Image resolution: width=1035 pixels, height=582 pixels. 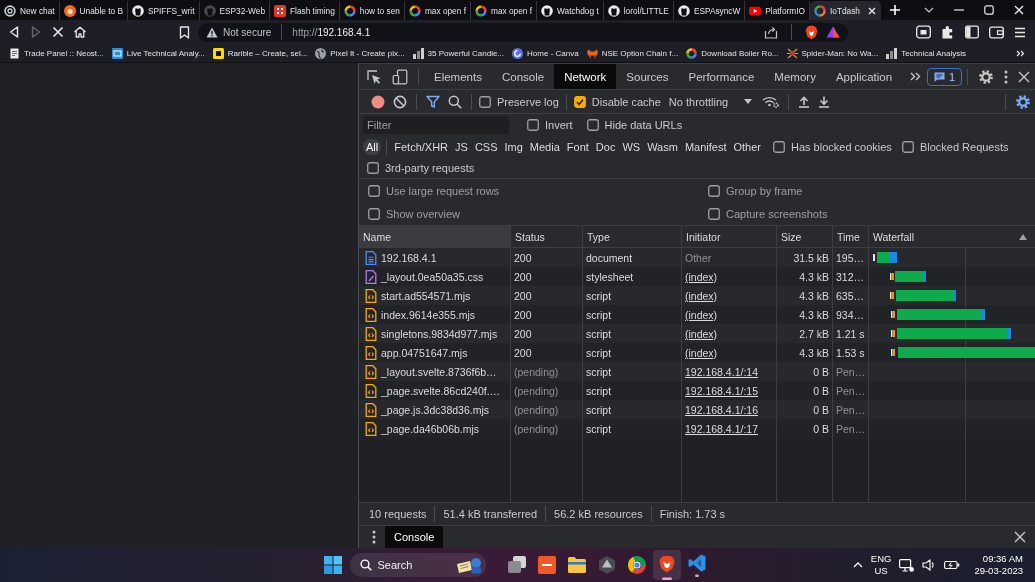 I want to click on column-header: Name, so click(x=435, y=236).